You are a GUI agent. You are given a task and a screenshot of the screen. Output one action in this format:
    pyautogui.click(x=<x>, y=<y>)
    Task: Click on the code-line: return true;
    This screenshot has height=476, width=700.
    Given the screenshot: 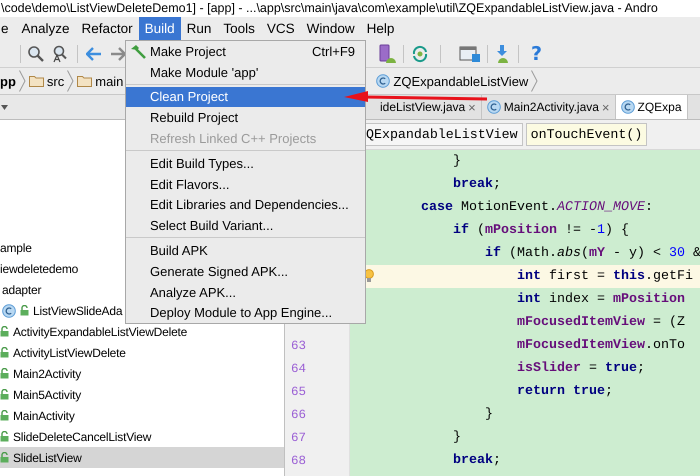 What is the action you would take?
    pyautogui.click(x=564, y=391)
    